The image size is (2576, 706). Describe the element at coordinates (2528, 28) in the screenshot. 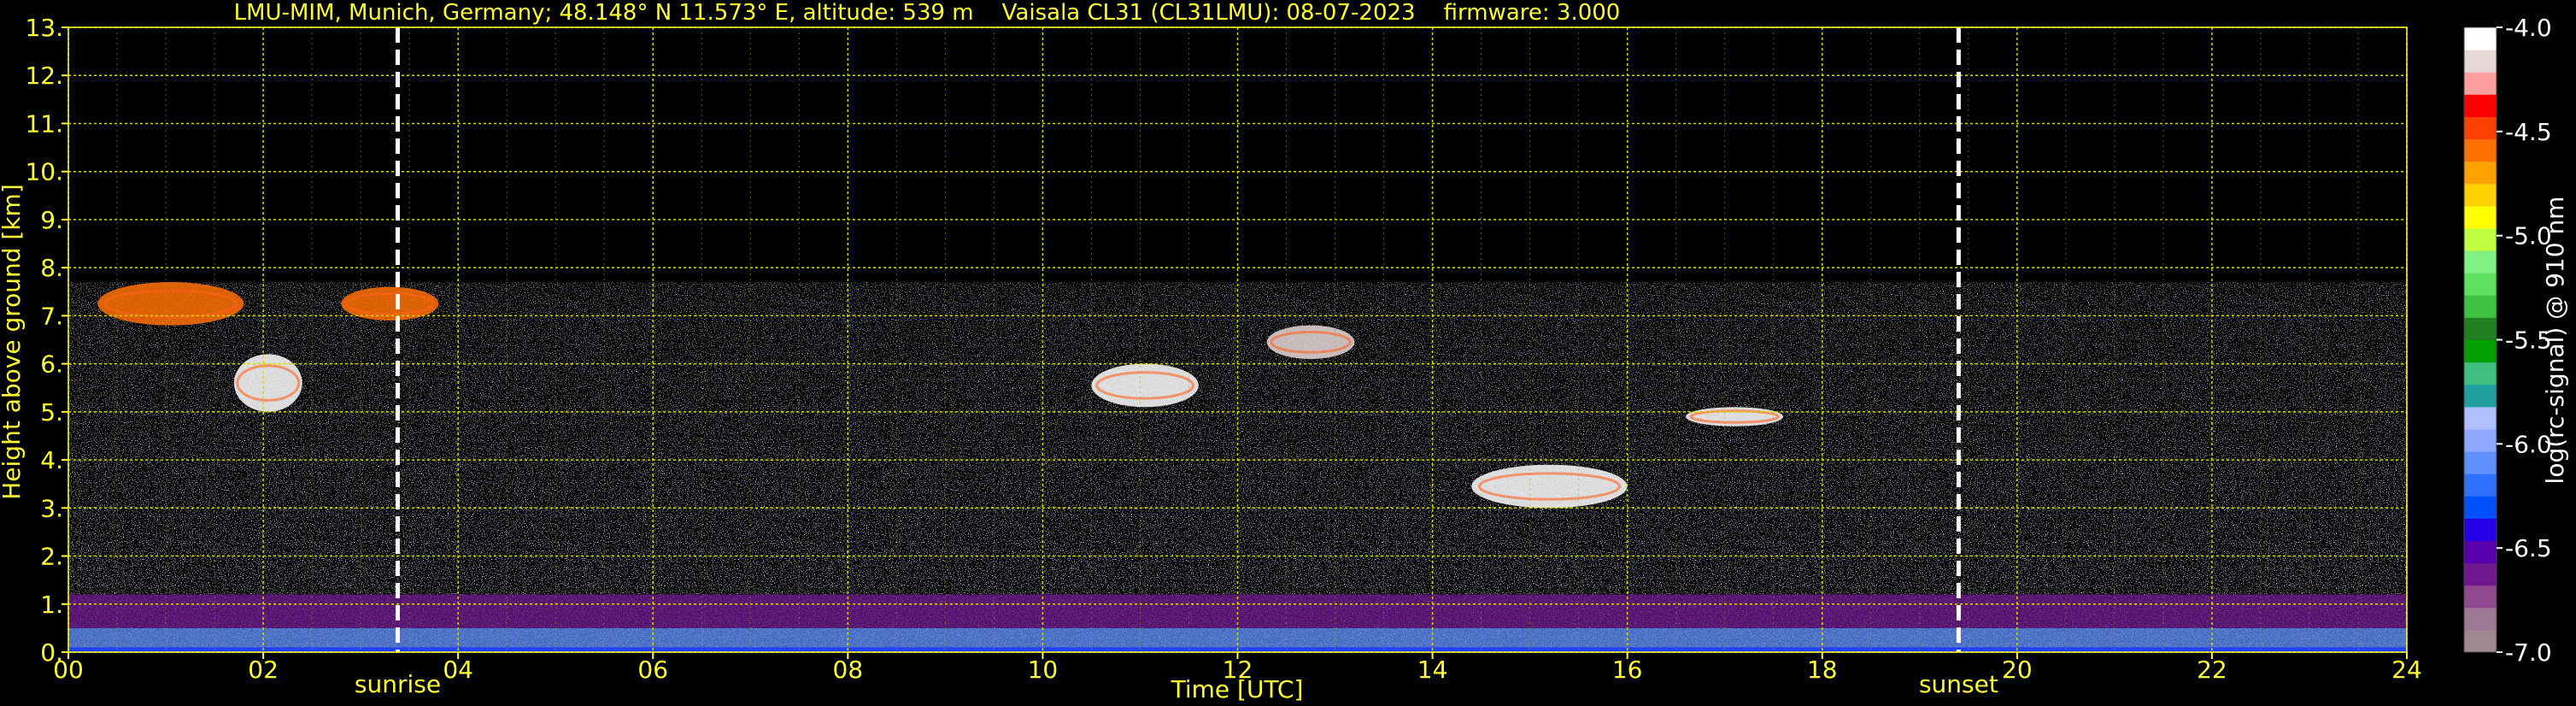

I see `colorbar-tick-label: -4.0` at that location.